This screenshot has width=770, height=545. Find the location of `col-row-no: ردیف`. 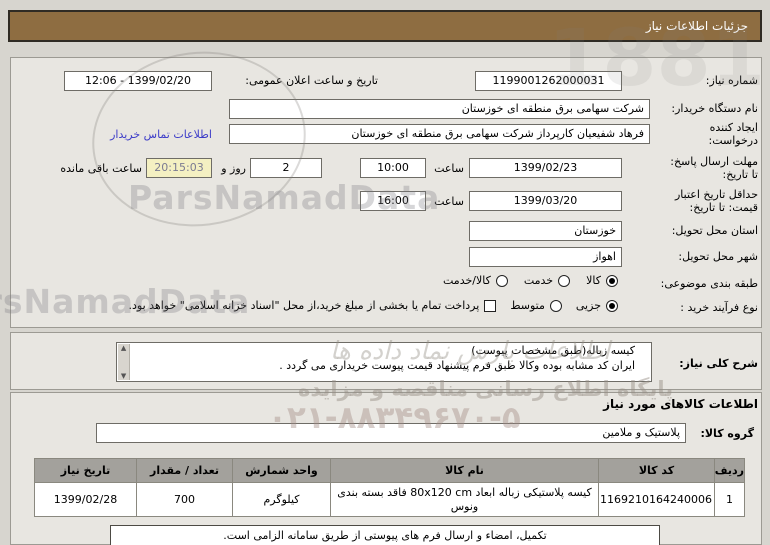

col-row-no: ردیف is located at coordinates (729, 470).